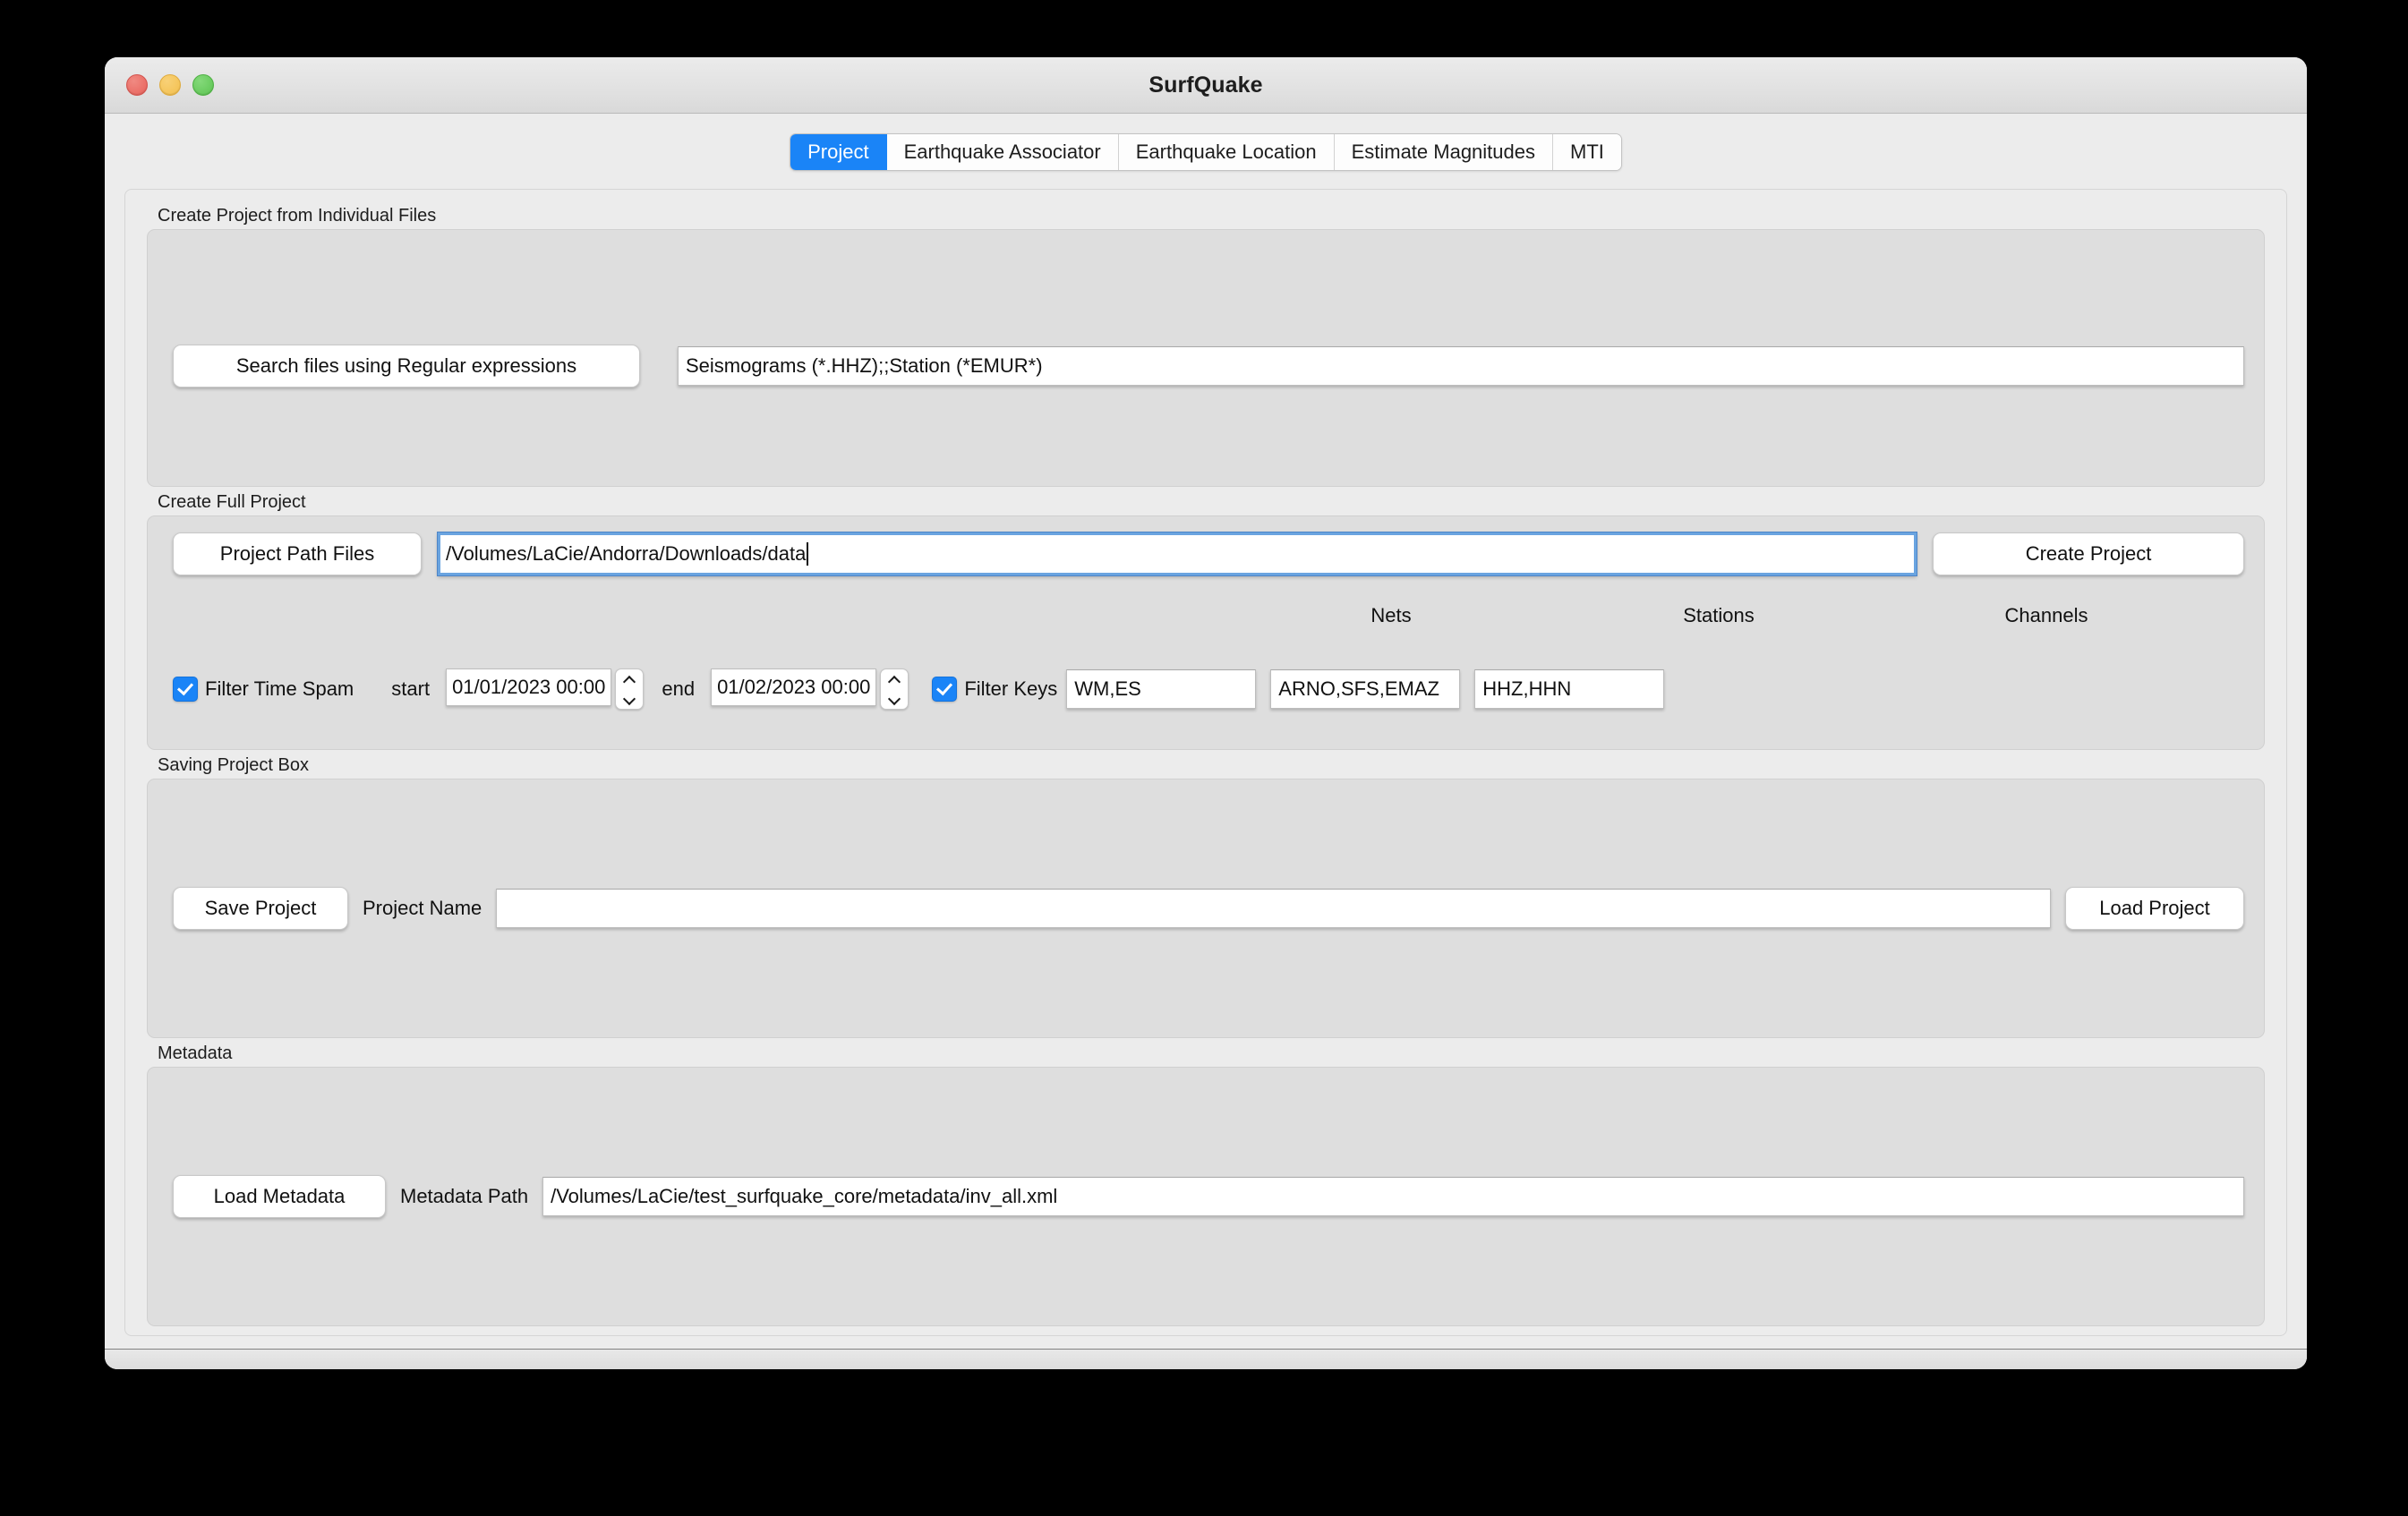  Describe the element at coordinates (1391, 615) in the screenshot. I see `column-header-nets: Nets` at that location.